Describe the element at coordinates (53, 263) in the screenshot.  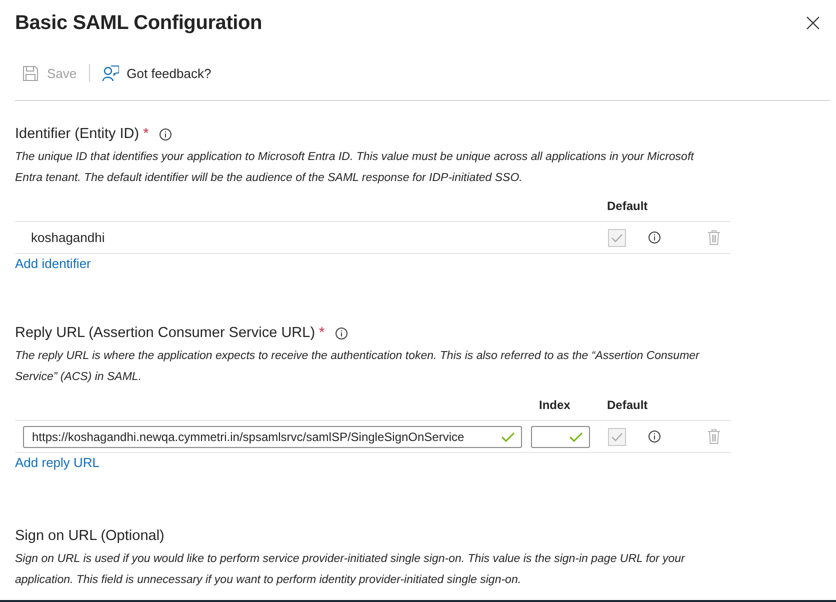
I see `add-link: Add identifier` at that location.